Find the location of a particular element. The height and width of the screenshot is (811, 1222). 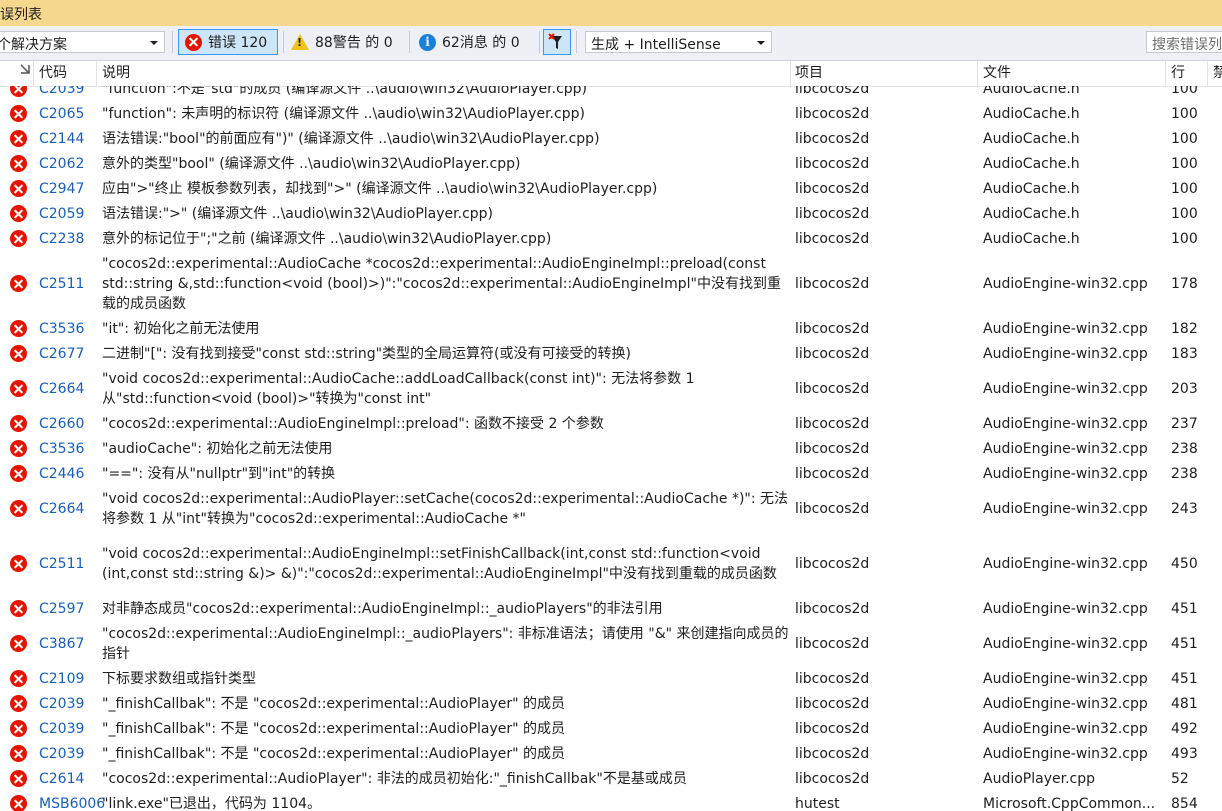

error-code-link: C2614 is located at coordinates (61, 778).